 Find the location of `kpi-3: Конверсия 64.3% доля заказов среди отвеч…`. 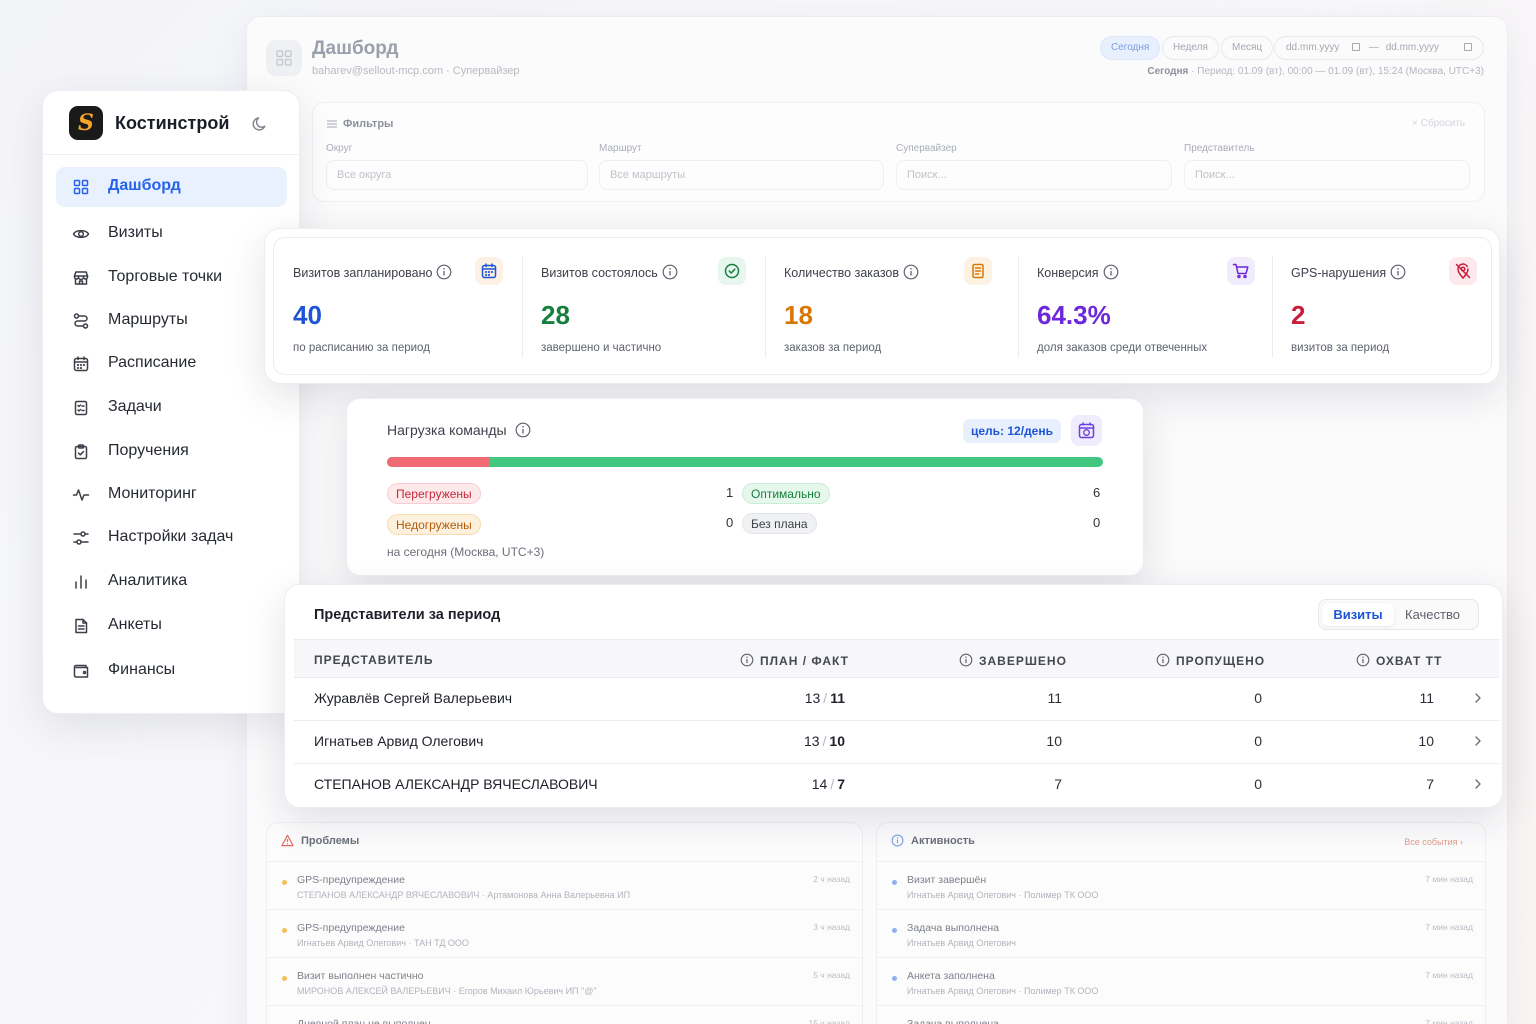

kpi-3: Конверсия 64.3% доля заказов среди отвеч… is located at coordinates (1145, 307).